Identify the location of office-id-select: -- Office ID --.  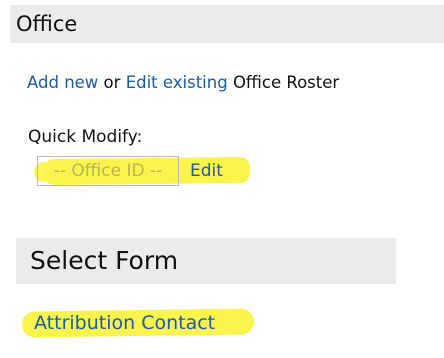
(108, 171).